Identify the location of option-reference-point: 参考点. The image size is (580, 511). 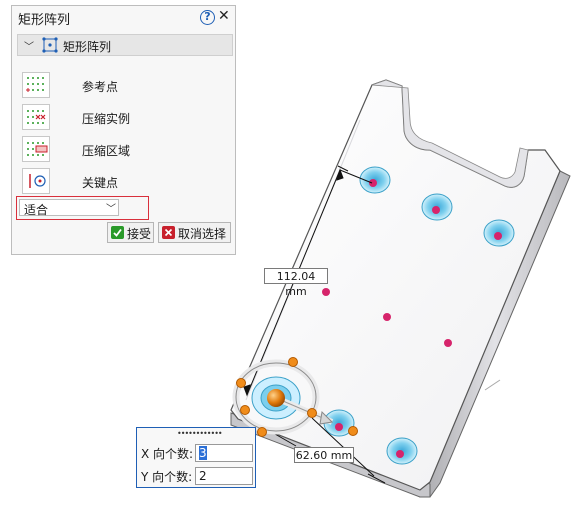
(122, 86).